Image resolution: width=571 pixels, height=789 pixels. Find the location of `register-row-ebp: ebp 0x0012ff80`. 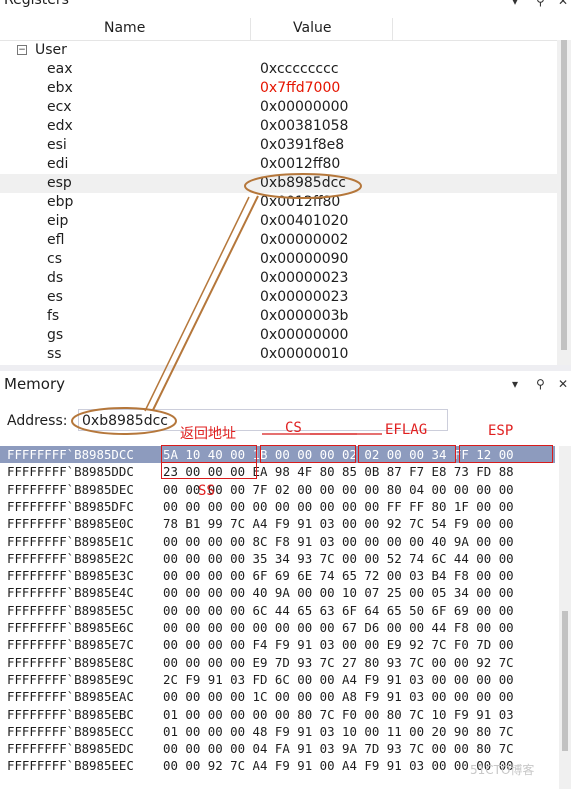

register-row-ebp: ebp 0x0012ff80 is located at coordinates (278, 202).